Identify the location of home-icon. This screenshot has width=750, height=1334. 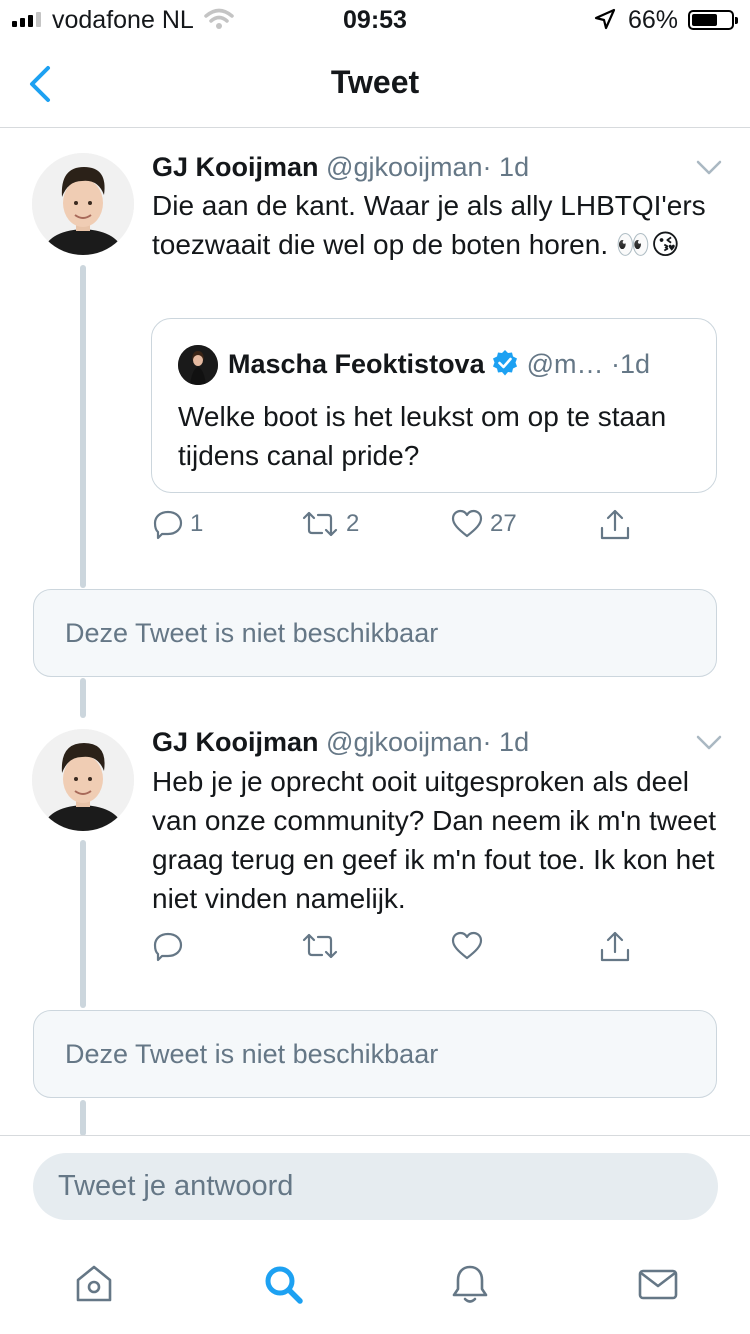
(94, 1284).